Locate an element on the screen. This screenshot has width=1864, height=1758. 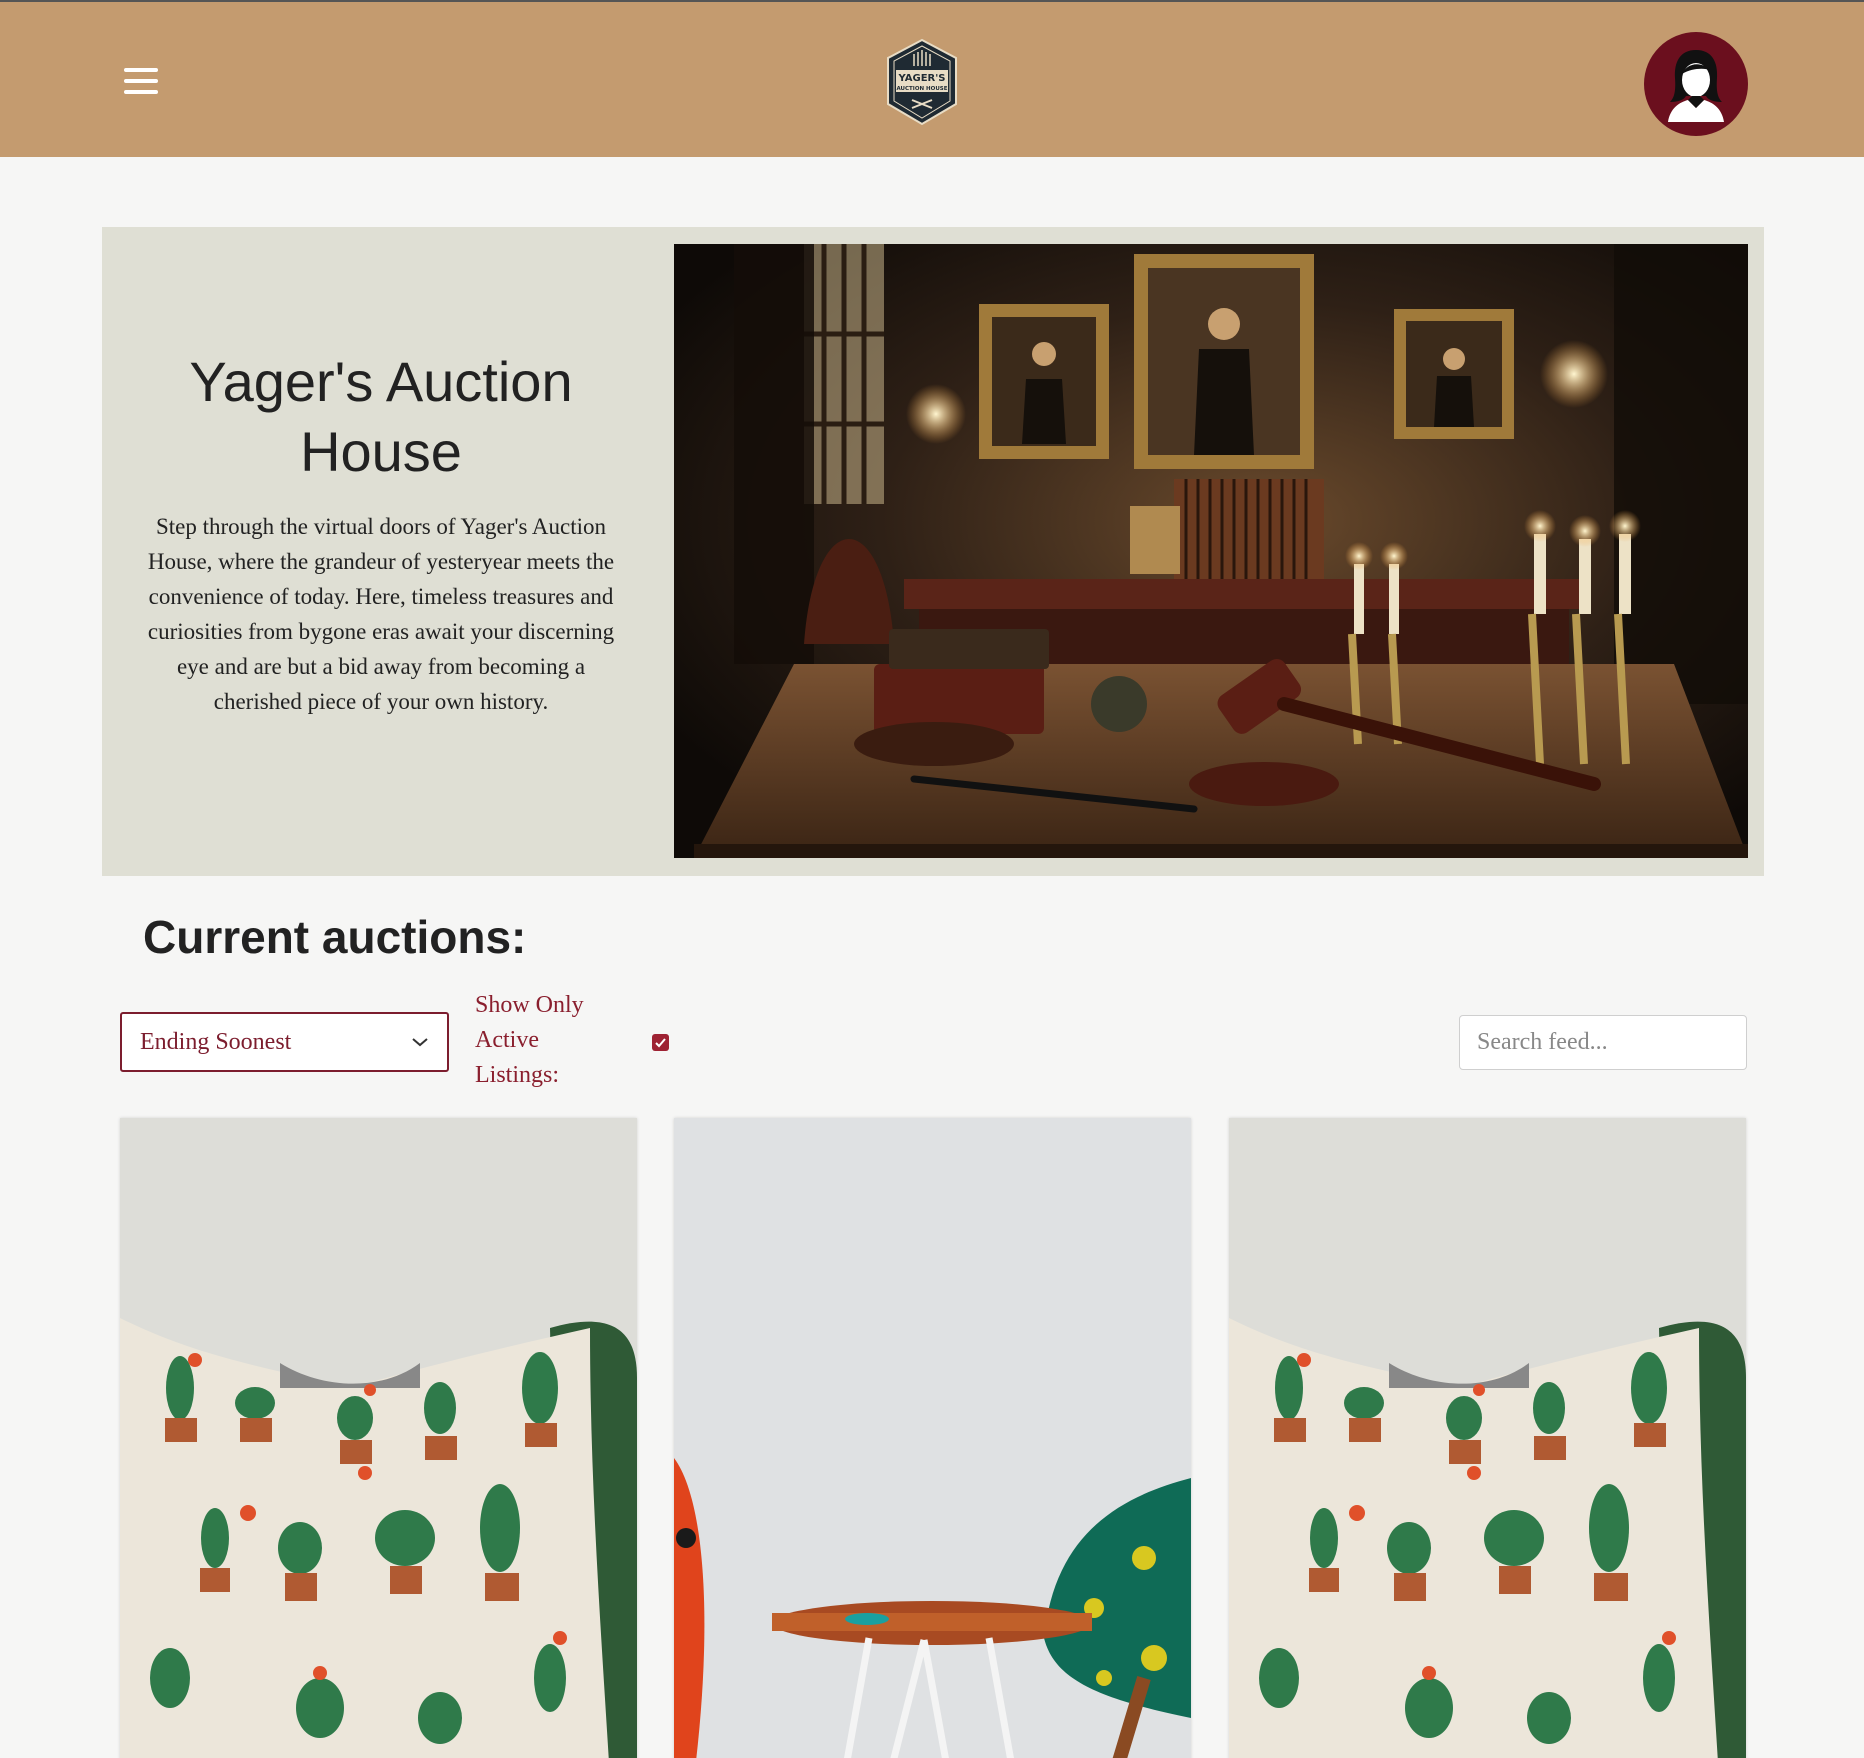
sort-dropdown: Ending Soonest is located at coordinates (284, 1042).